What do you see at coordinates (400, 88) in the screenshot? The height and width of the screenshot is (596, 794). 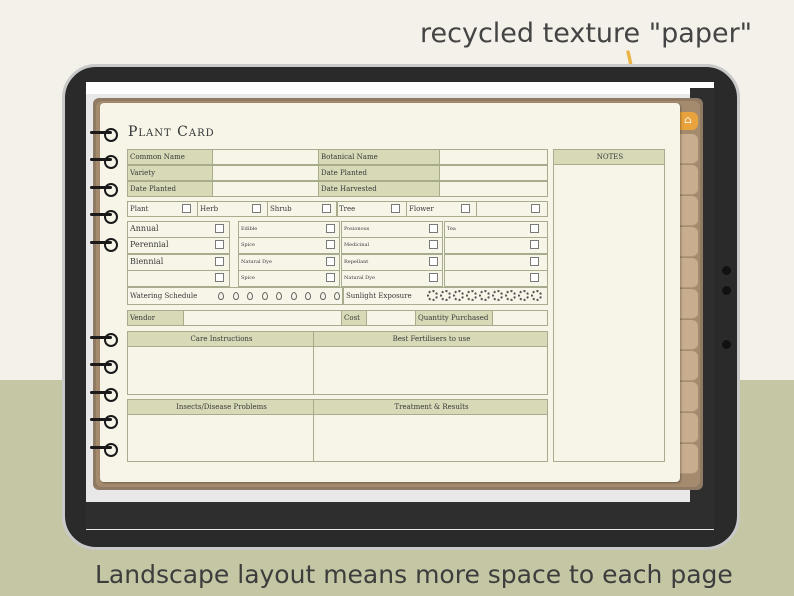 I see `app-top-bar` at bounding box center [400, 88].